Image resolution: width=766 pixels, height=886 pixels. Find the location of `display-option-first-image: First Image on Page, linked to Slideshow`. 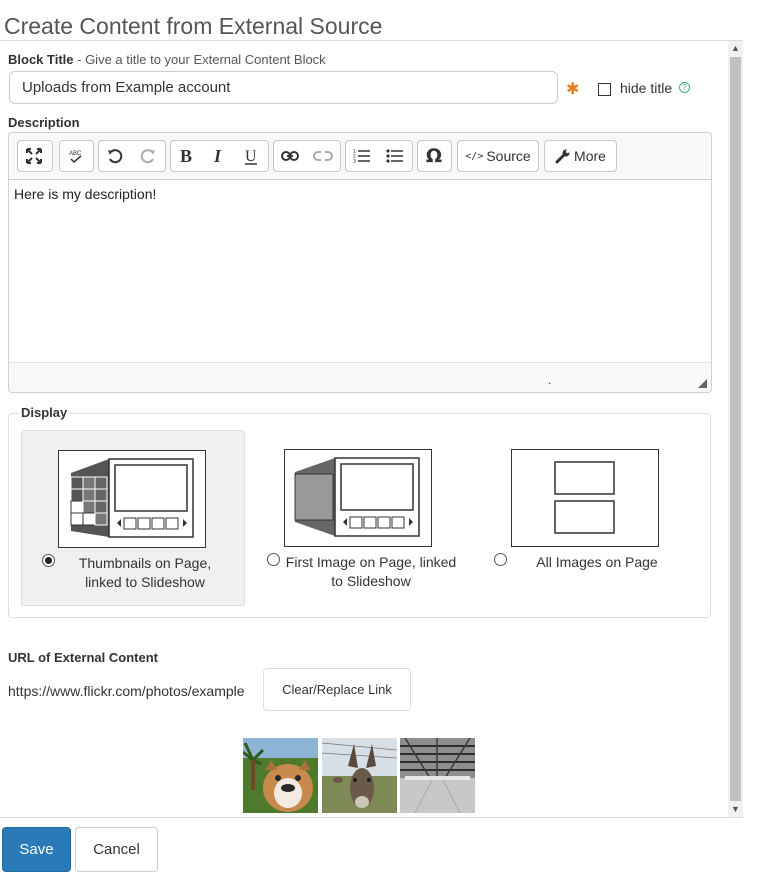

display-option-first-image: First Image on Page, linked to Slideshow is located at coordinates (360, 518).